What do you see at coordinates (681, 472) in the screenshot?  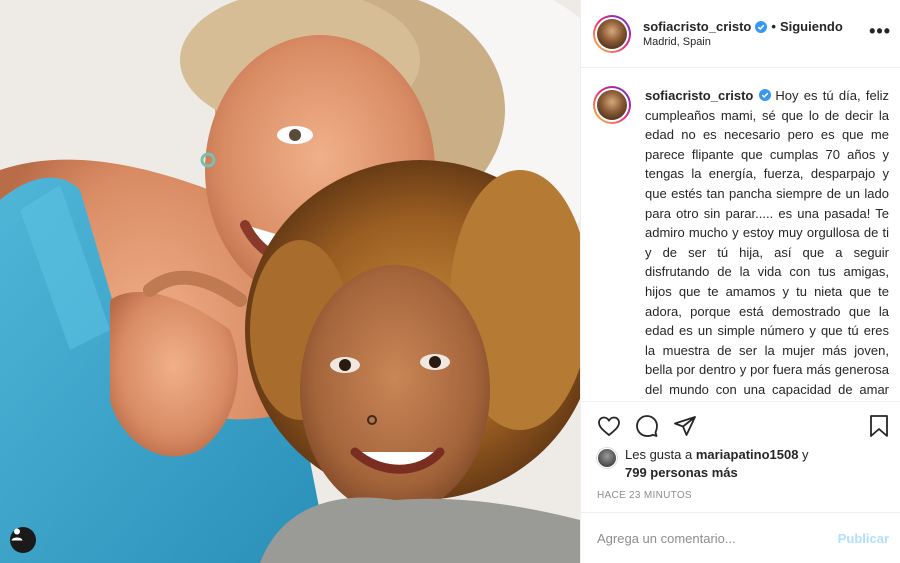 I see `others-count: 799 personas más` at bounding box center [681, 472].